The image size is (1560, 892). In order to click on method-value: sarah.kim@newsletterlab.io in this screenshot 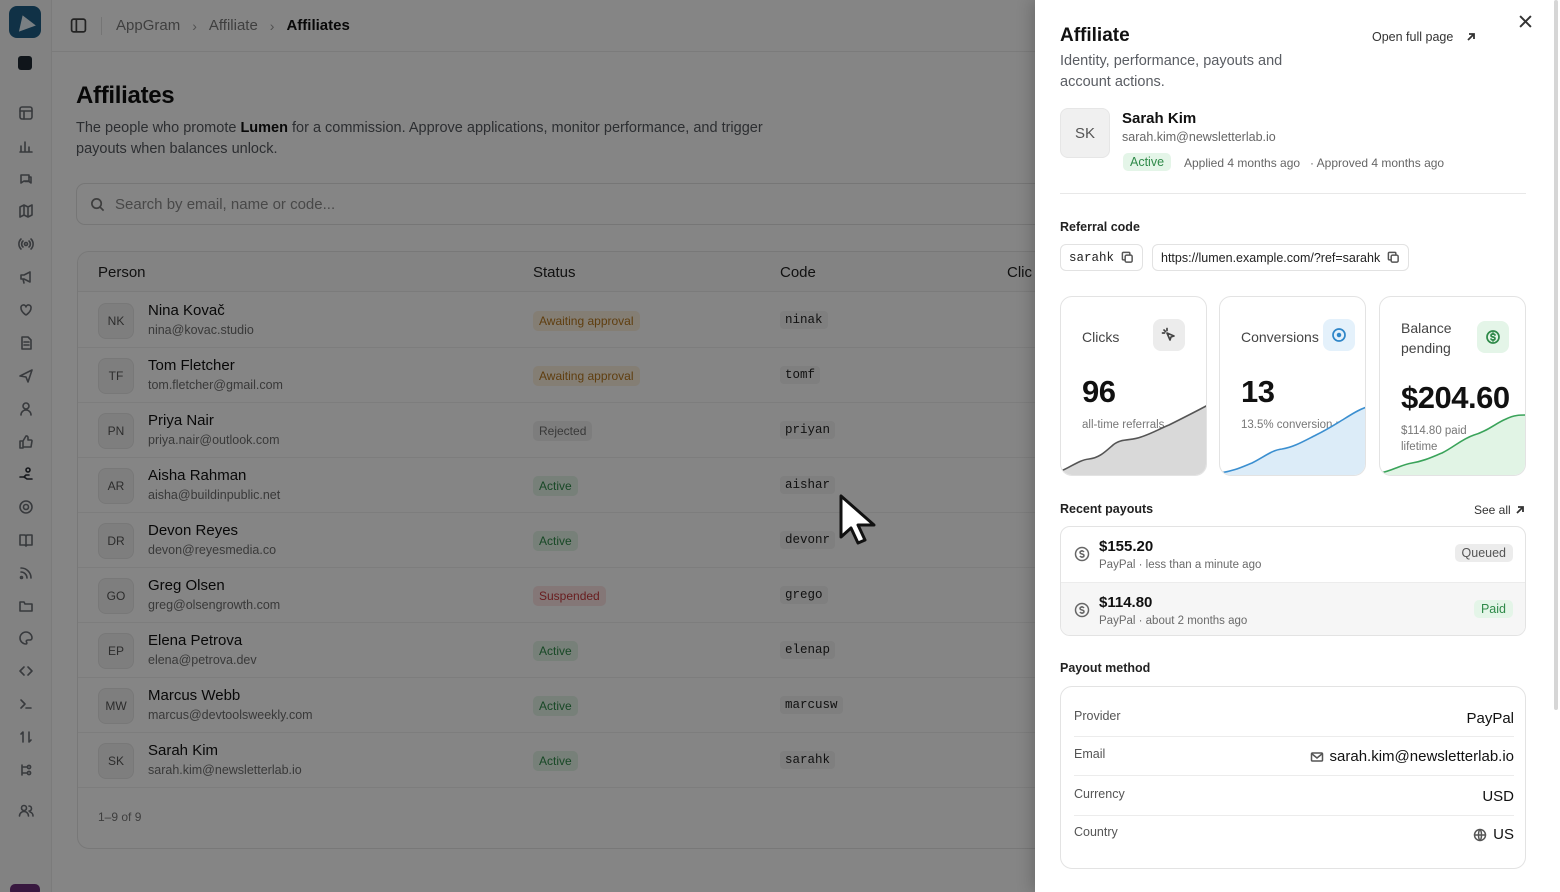, I will do `click(1412, 756)`.